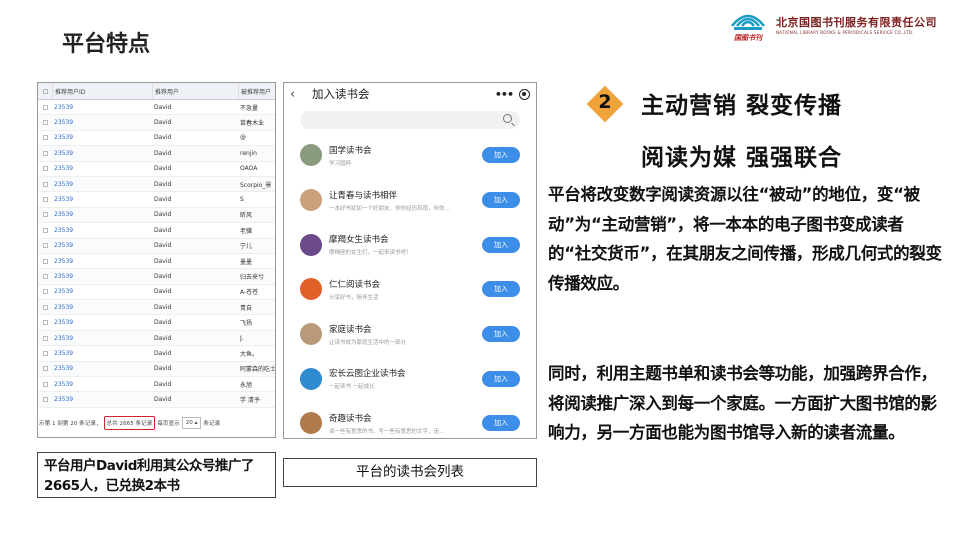  I want to click on select-all-checkbox, so click(45, 91).